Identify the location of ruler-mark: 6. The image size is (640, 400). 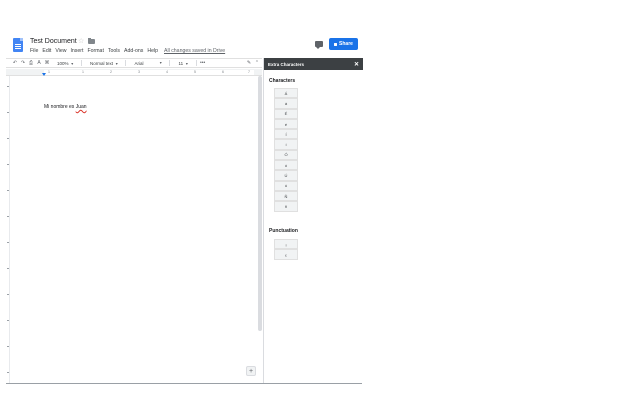
(223, 72).